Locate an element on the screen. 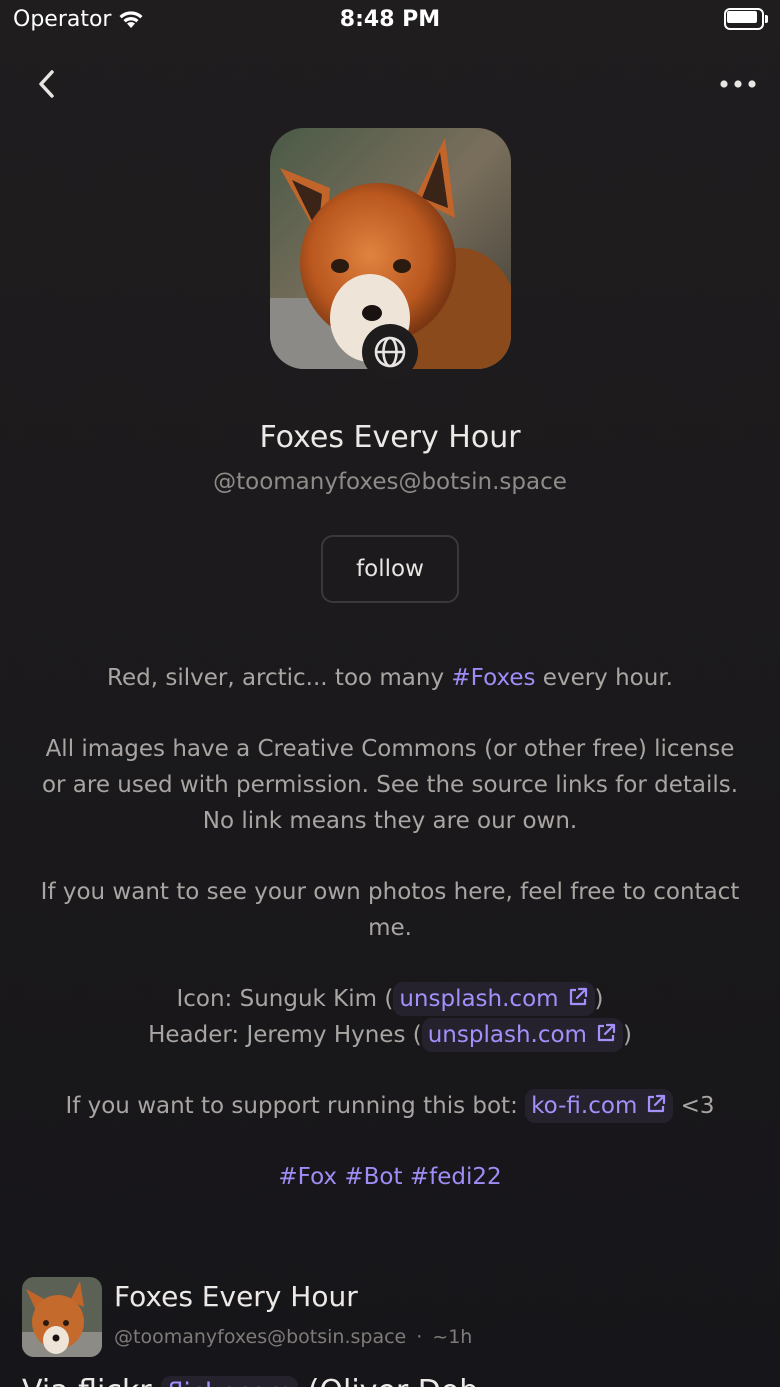 The image size is (780, 1387). hashtag-fedi22: #fedi22 is located at coordinates (456, 1177).